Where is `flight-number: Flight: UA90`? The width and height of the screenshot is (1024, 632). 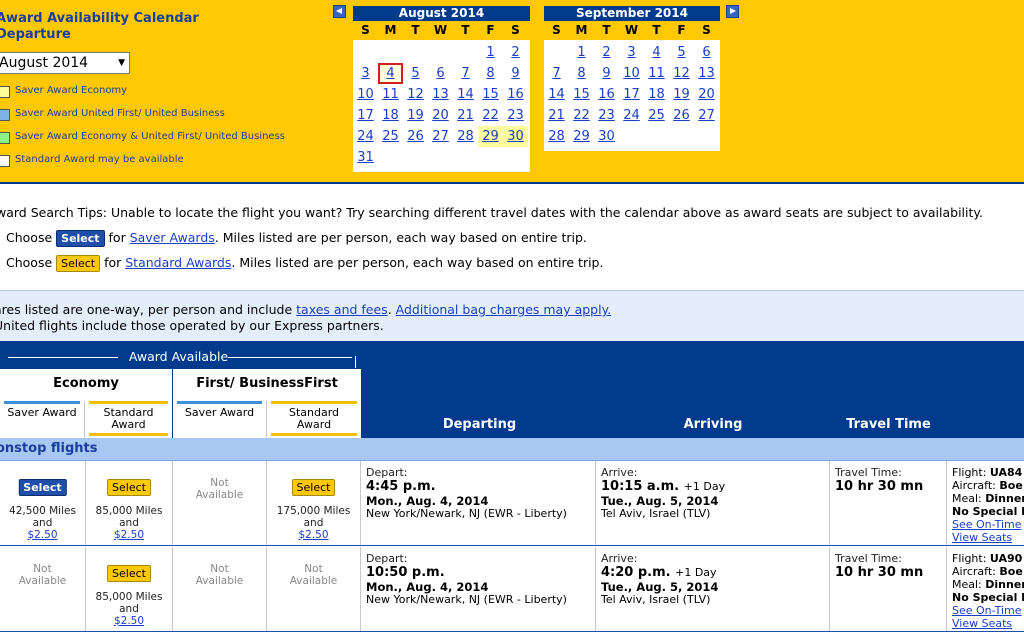
flight-number: Flight: UA90 is located at coordinates (987, 558).